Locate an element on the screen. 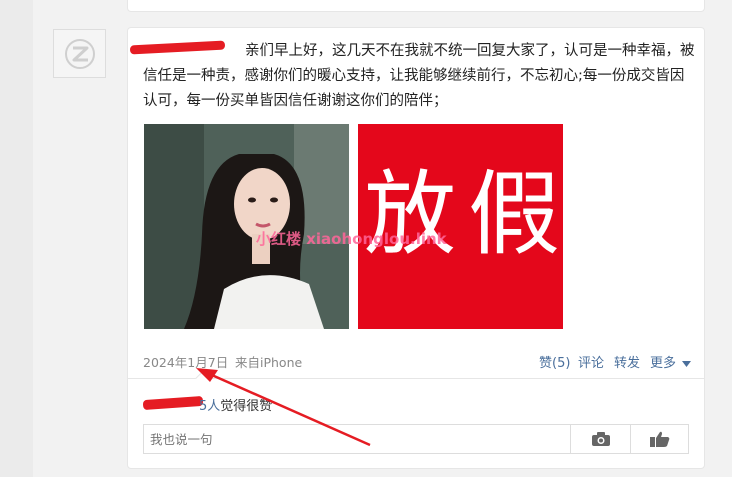 The width and height of the screenshot is (732, 477). more-action-label: 更多 is located at coordinates (663, 363).